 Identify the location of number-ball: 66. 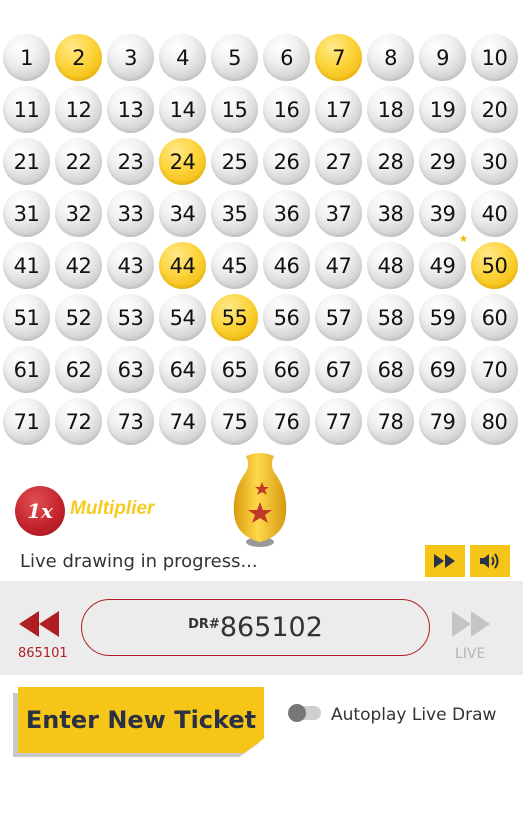
(286, 369).